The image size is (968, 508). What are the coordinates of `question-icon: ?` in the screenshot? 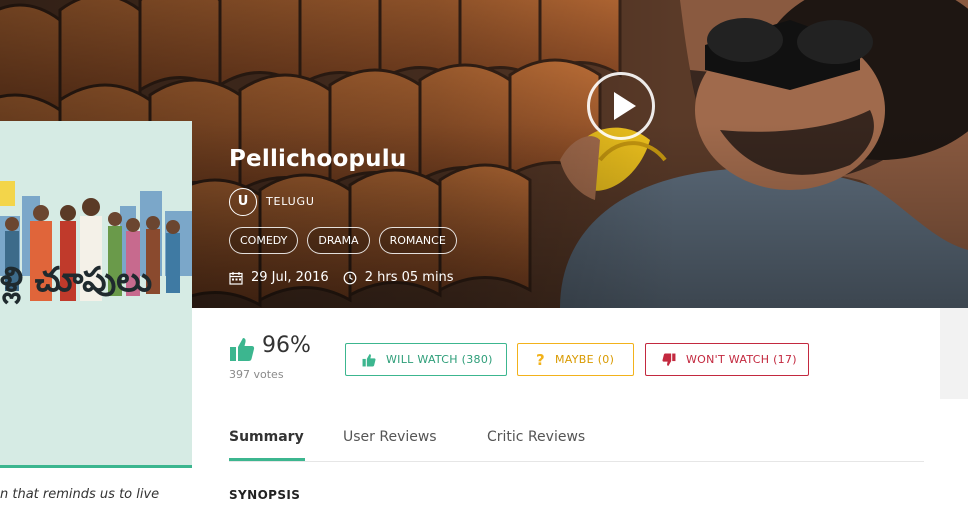 It's located at (541, 359).